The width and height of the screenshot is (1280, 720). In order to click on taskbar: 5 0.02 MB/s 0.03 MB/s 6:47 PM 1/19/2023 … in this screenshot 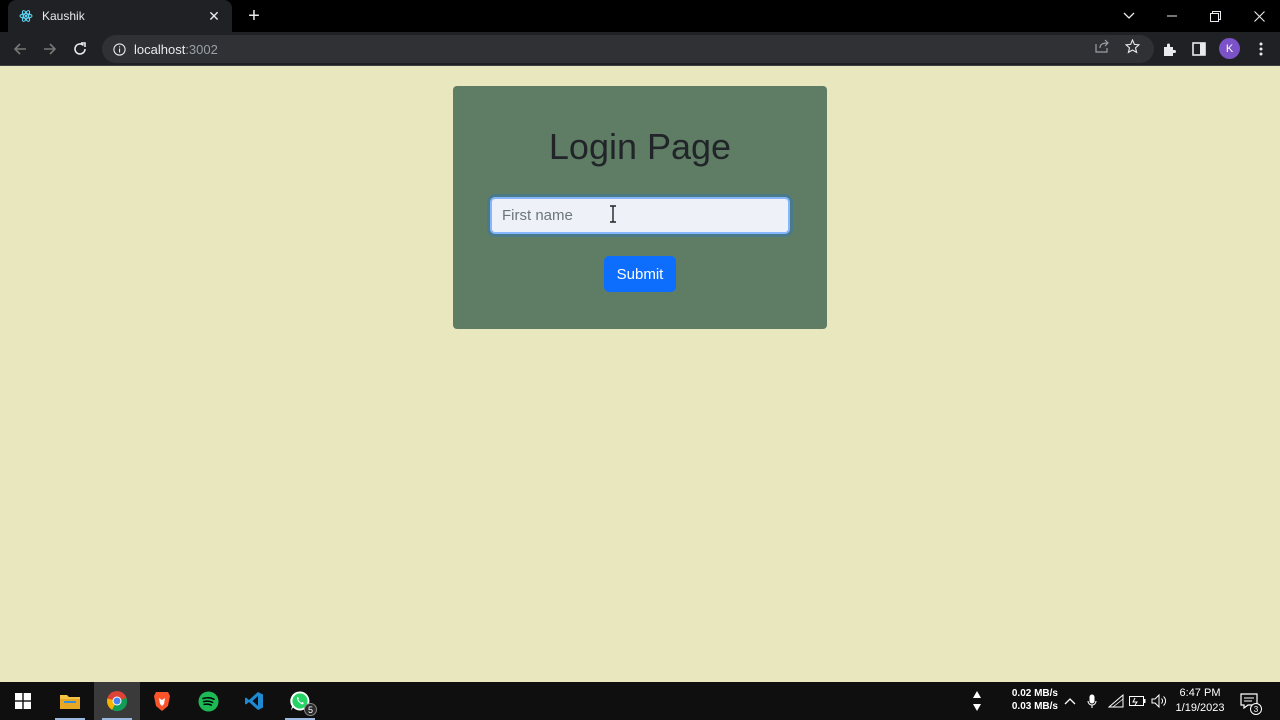, I will do `click(640, 701)`.